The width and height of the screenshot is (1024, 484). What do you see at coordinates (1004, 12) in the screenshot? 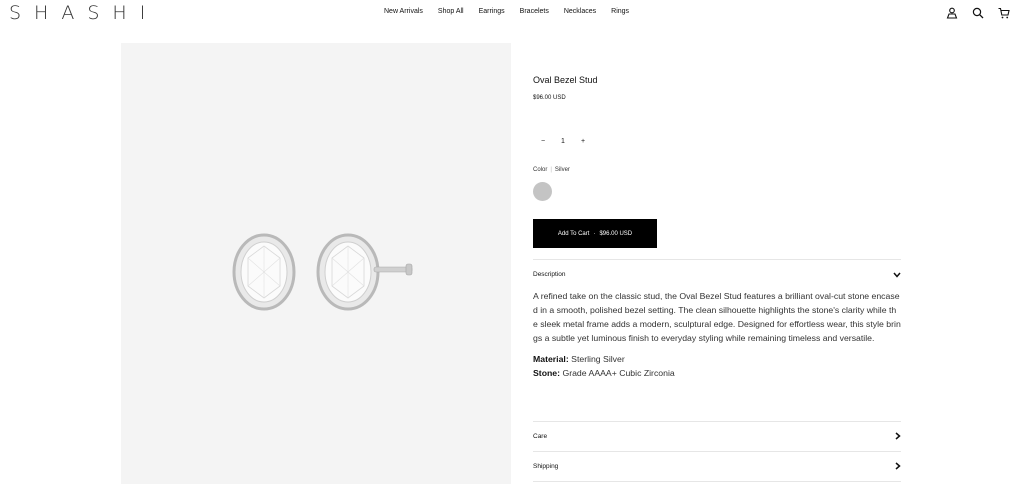
I see `cart-icon` at bounding box center [1004, 12].